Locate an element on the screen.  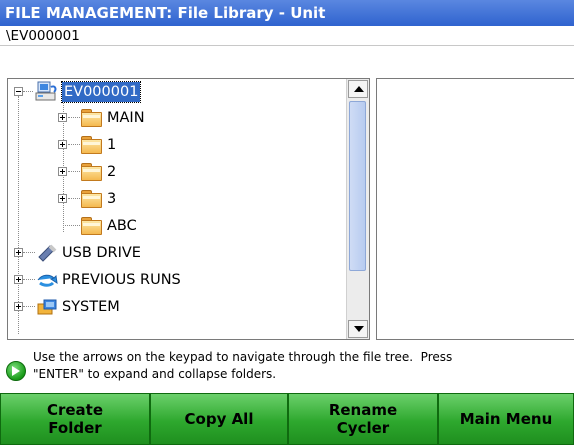
tree-scrollbar is located at coordinates (357, 209).